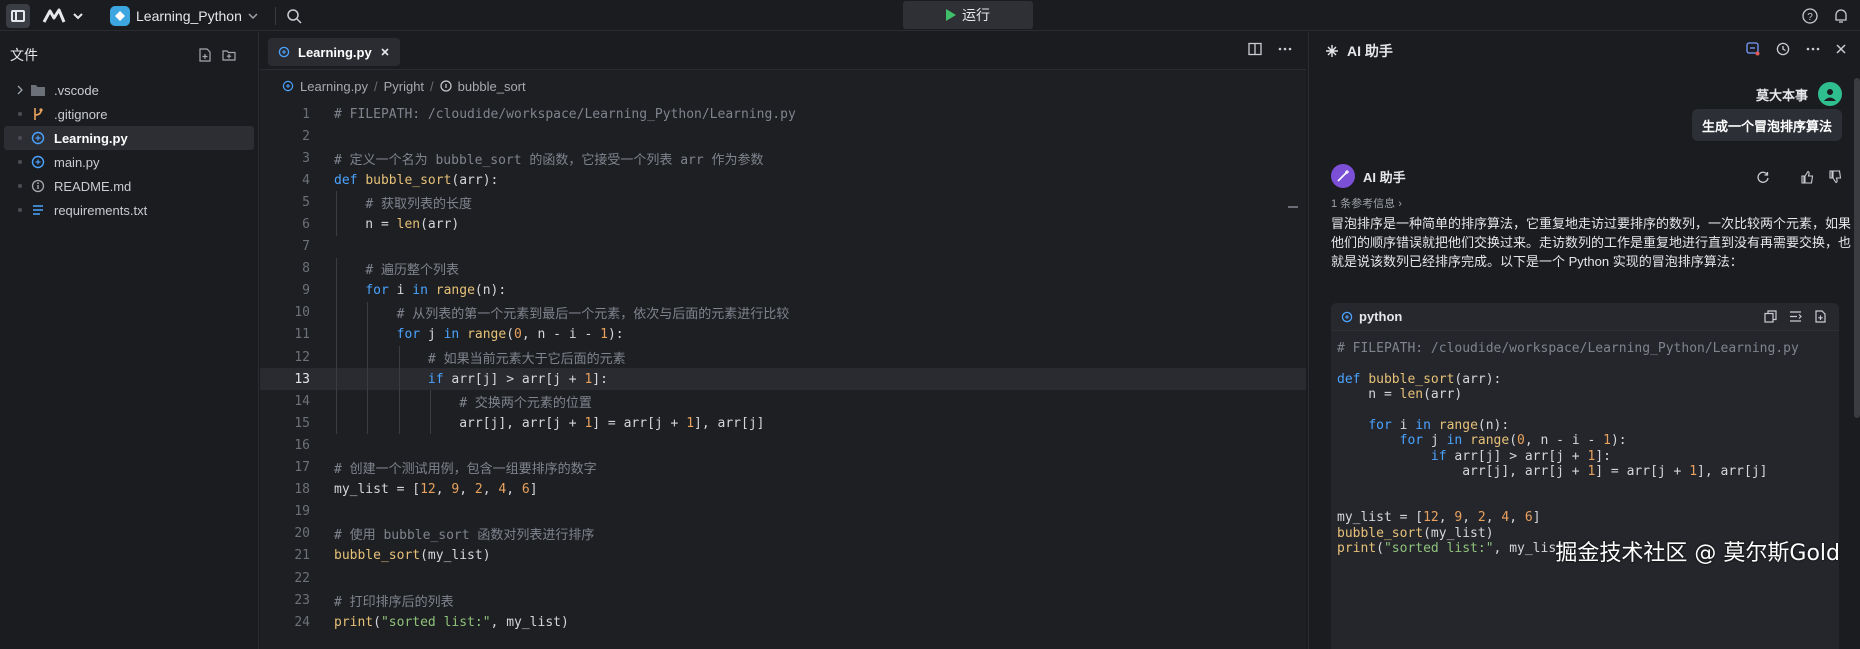  What do you see at coordinates (783, 357) in the screenshot?
I see `code-line: 12 # 如果当前元素大于它后面的元素` at bounding box center [783, 357].